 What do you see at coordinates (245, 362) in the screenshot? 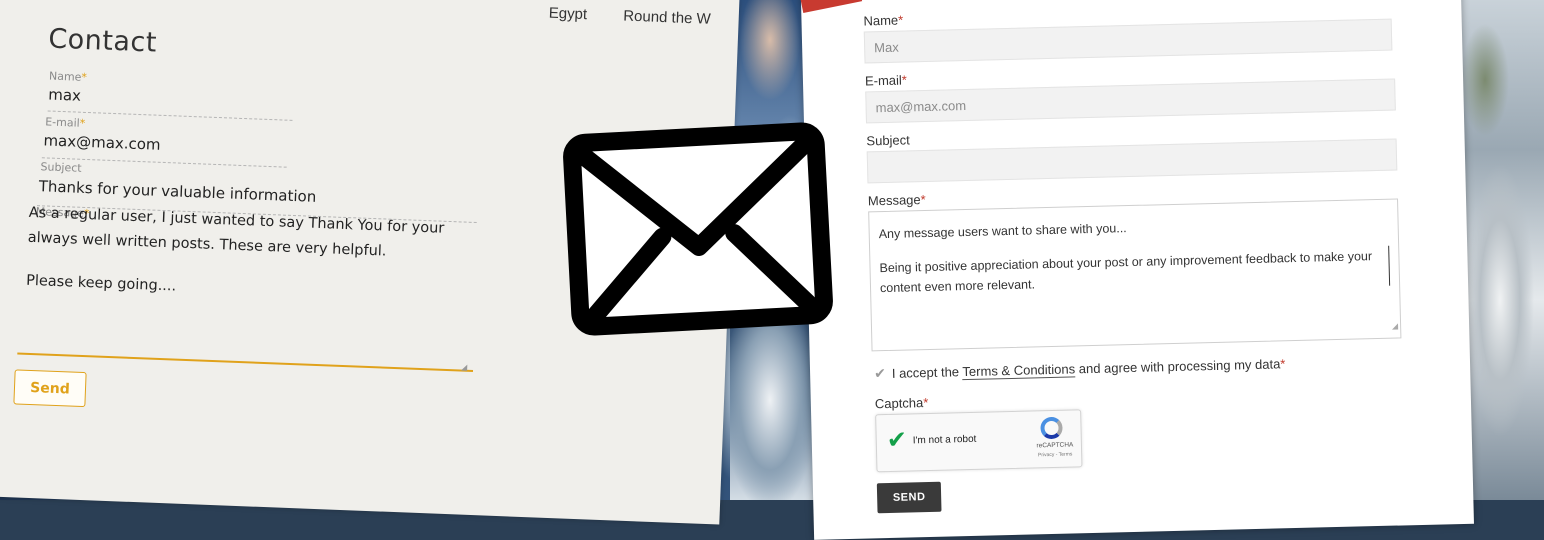
I see `message-field-underline` at bounding box center [245, 362].